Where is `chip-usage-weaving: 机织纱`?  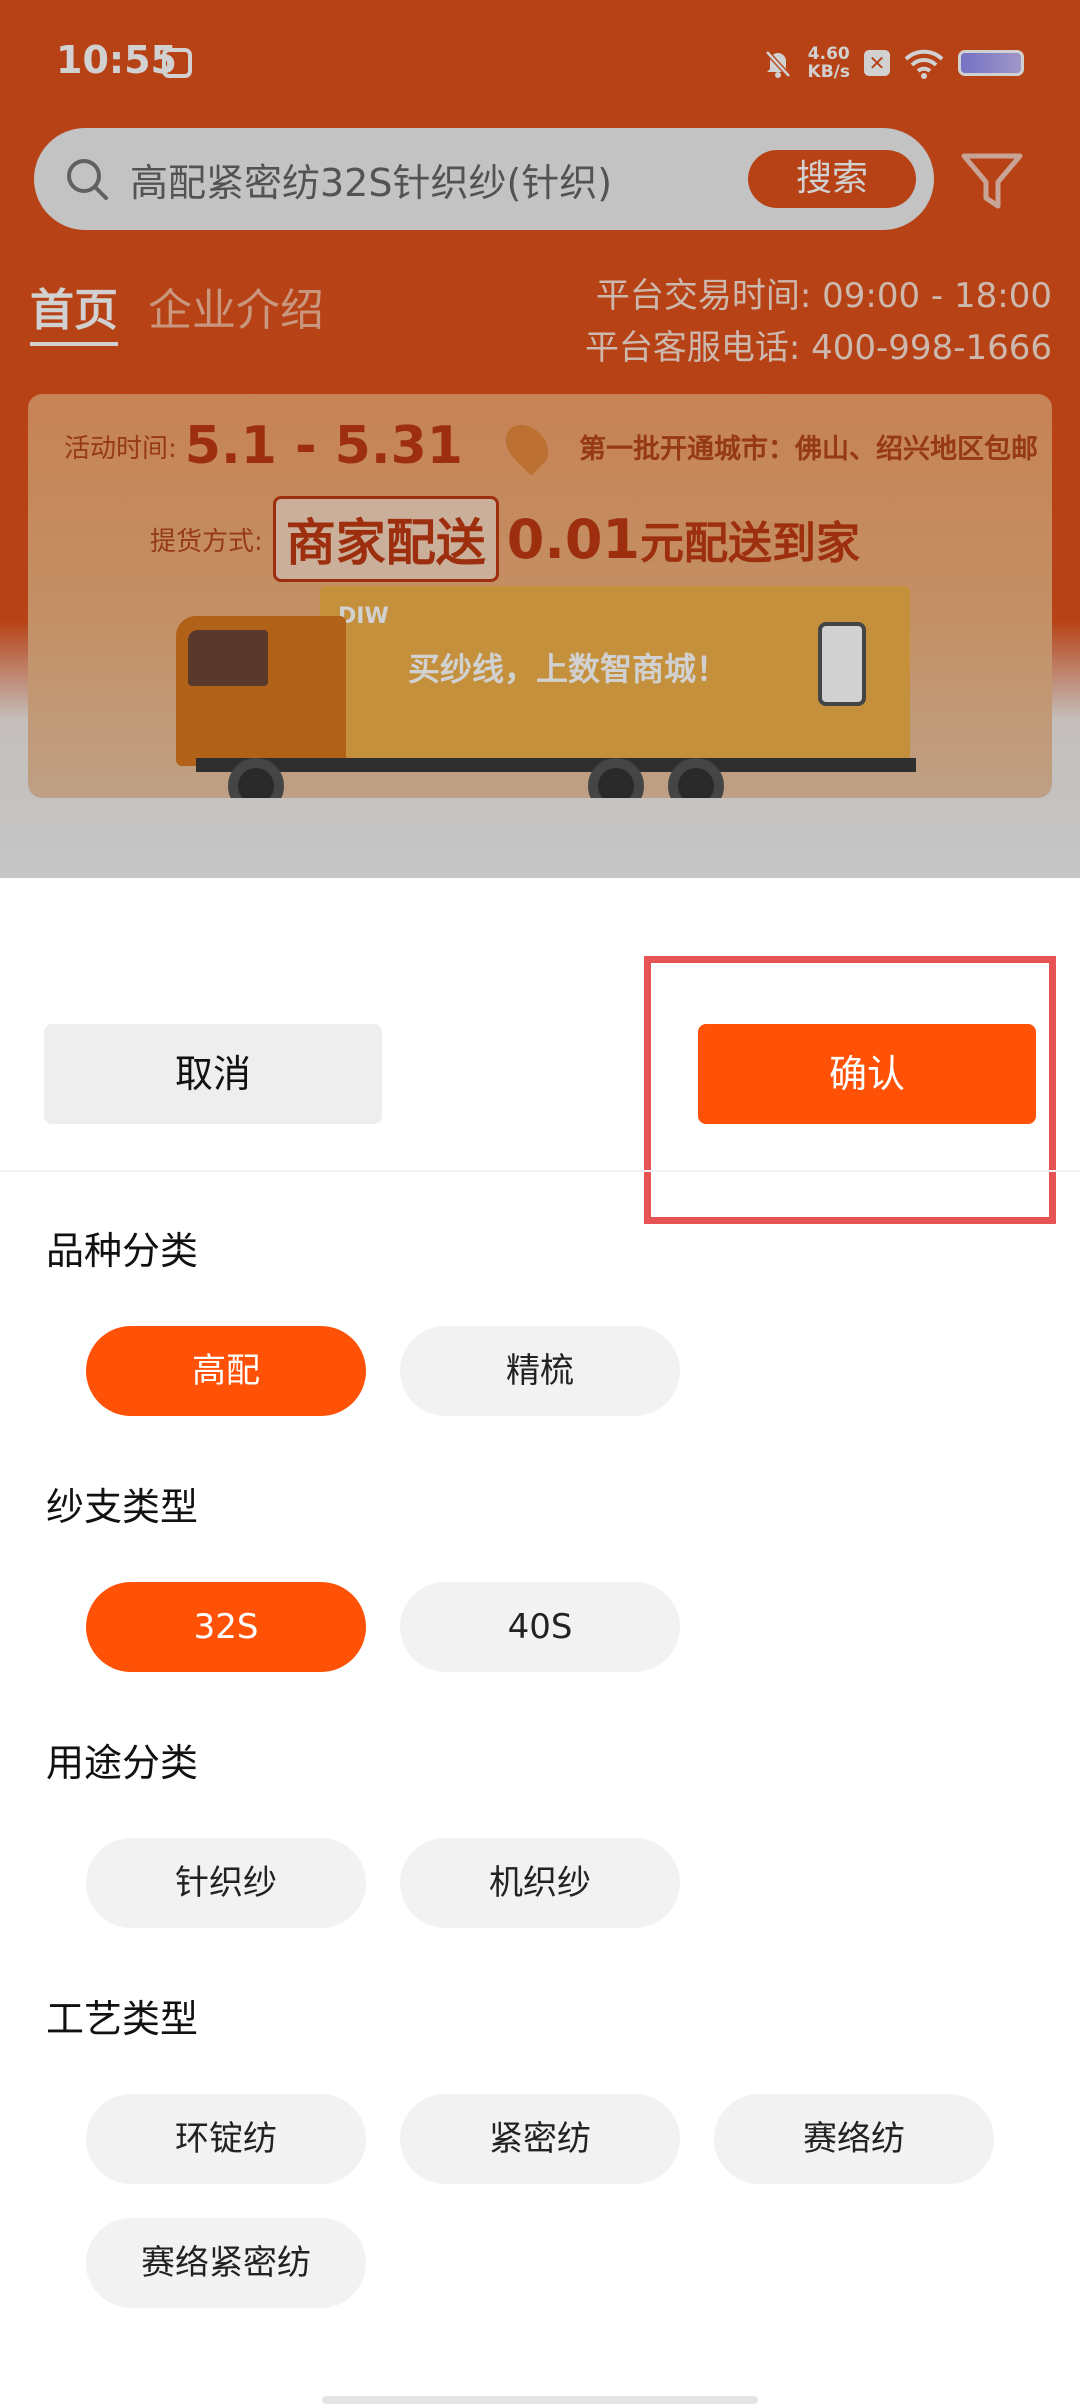 chip-usage-weaving: 机织纱 is located at coordinates (540, 1883).